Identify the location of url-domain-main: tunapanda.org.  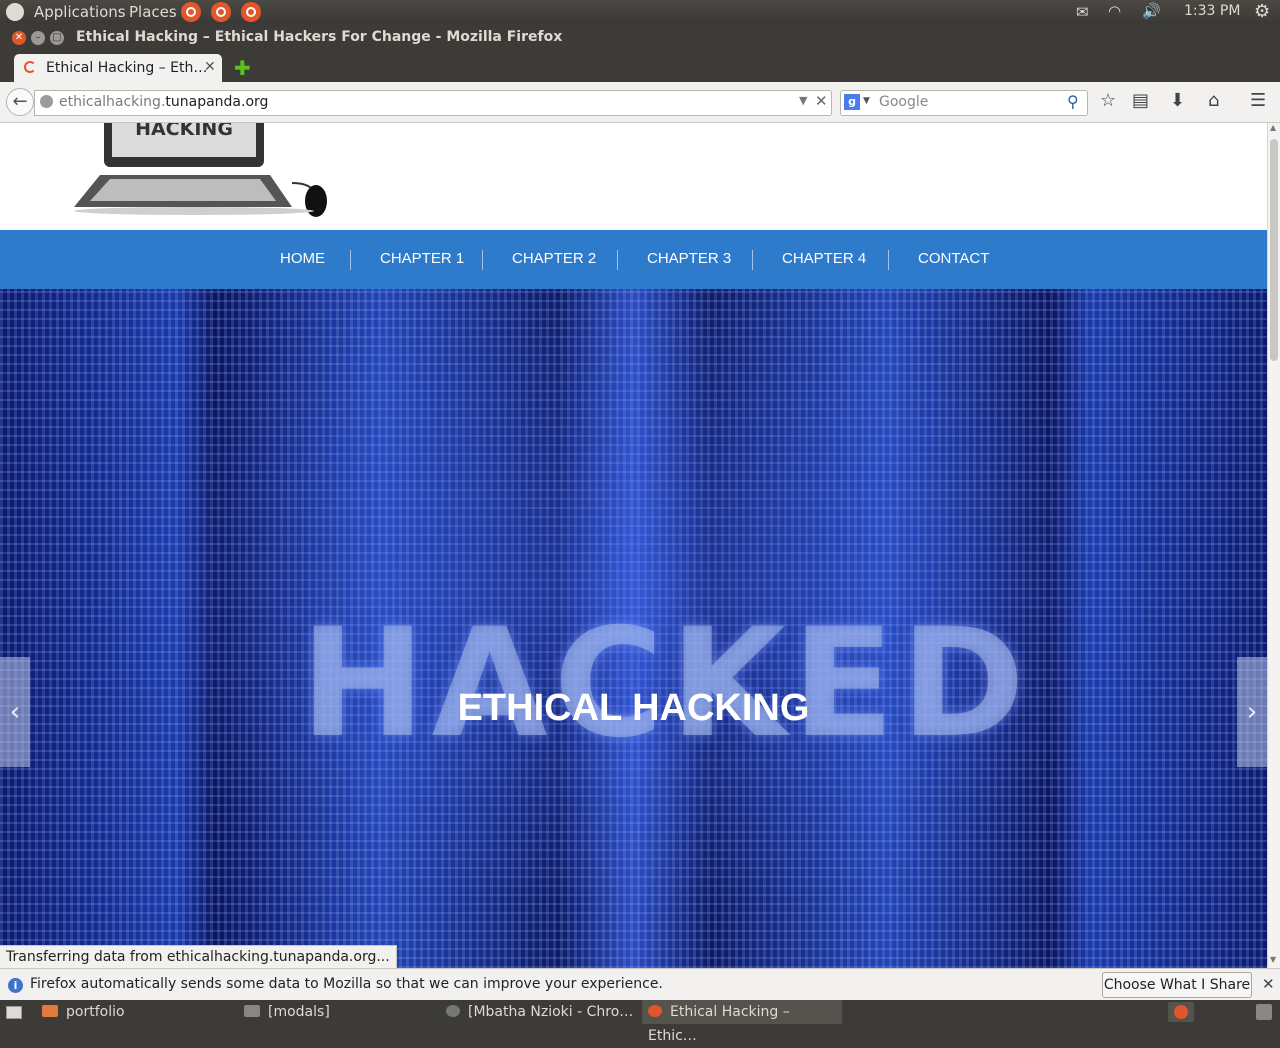
(217, 102).